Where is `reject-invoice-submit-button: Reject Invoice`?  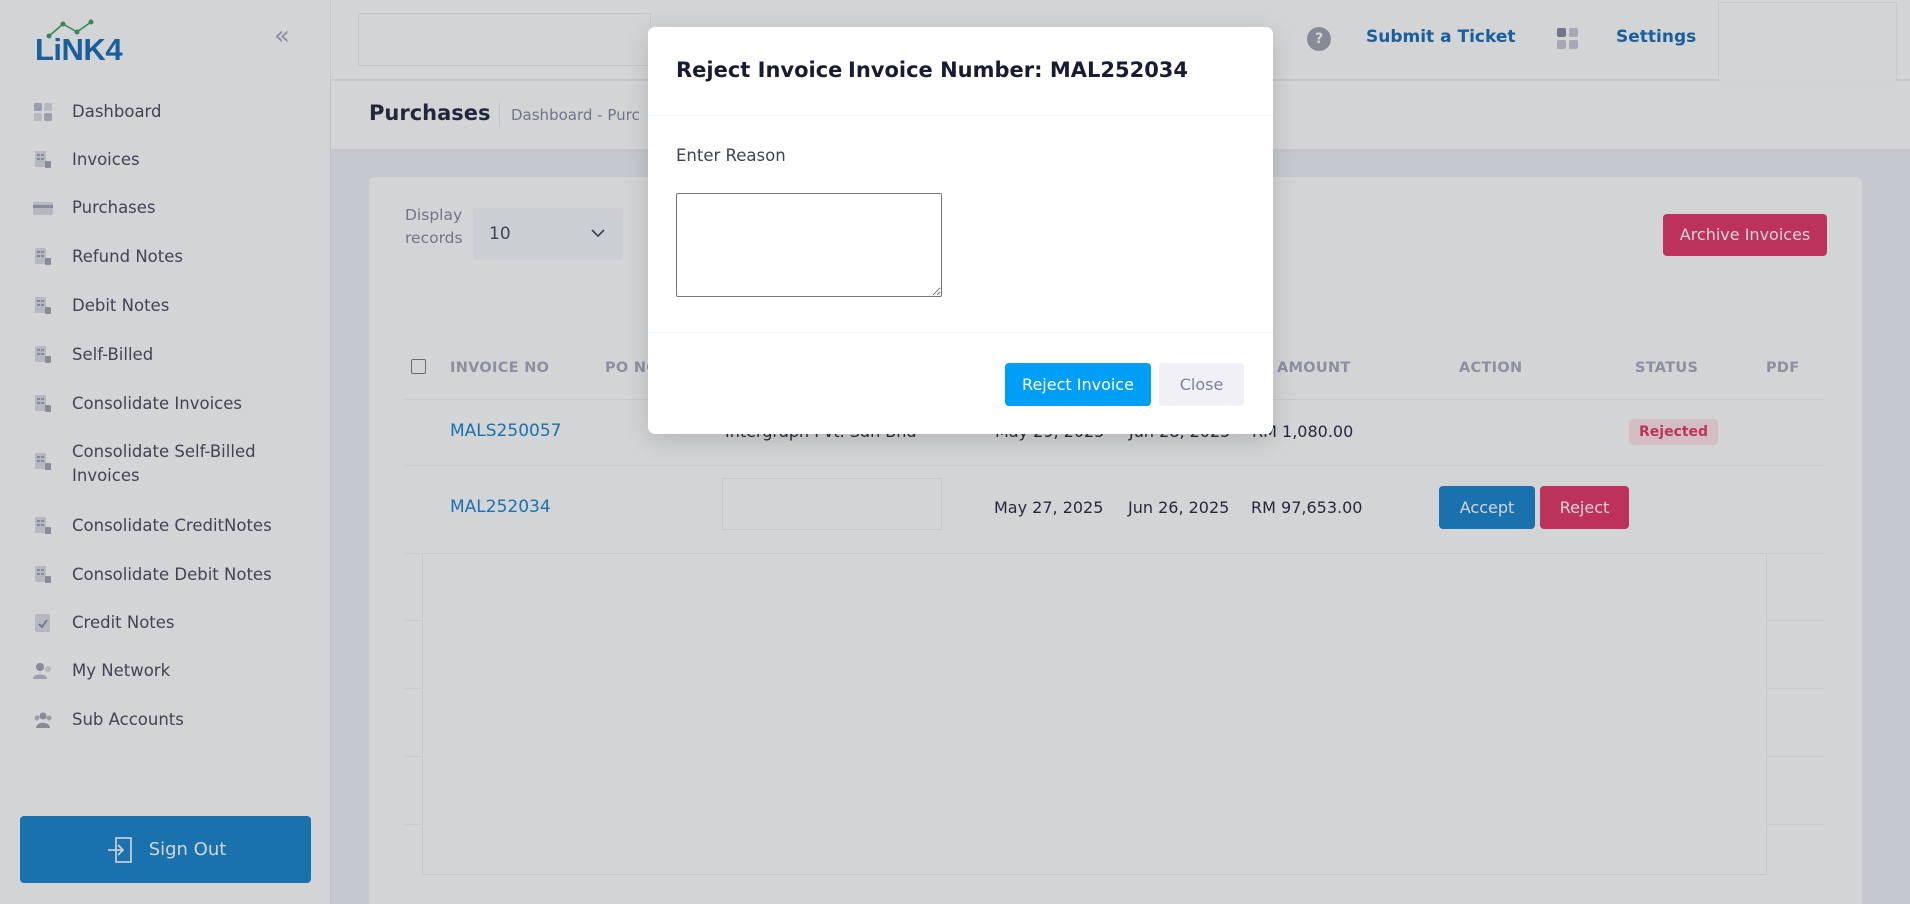 reject-invoice-submit-button: Reject Invoice is located at coordinates (1078, 384).